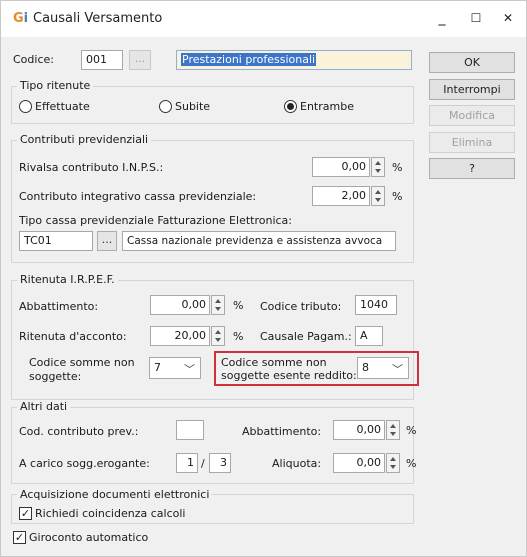  Describe the element at coordinates (218, 336) in the screenshot. I see `ritenuta-spinner` at that location.